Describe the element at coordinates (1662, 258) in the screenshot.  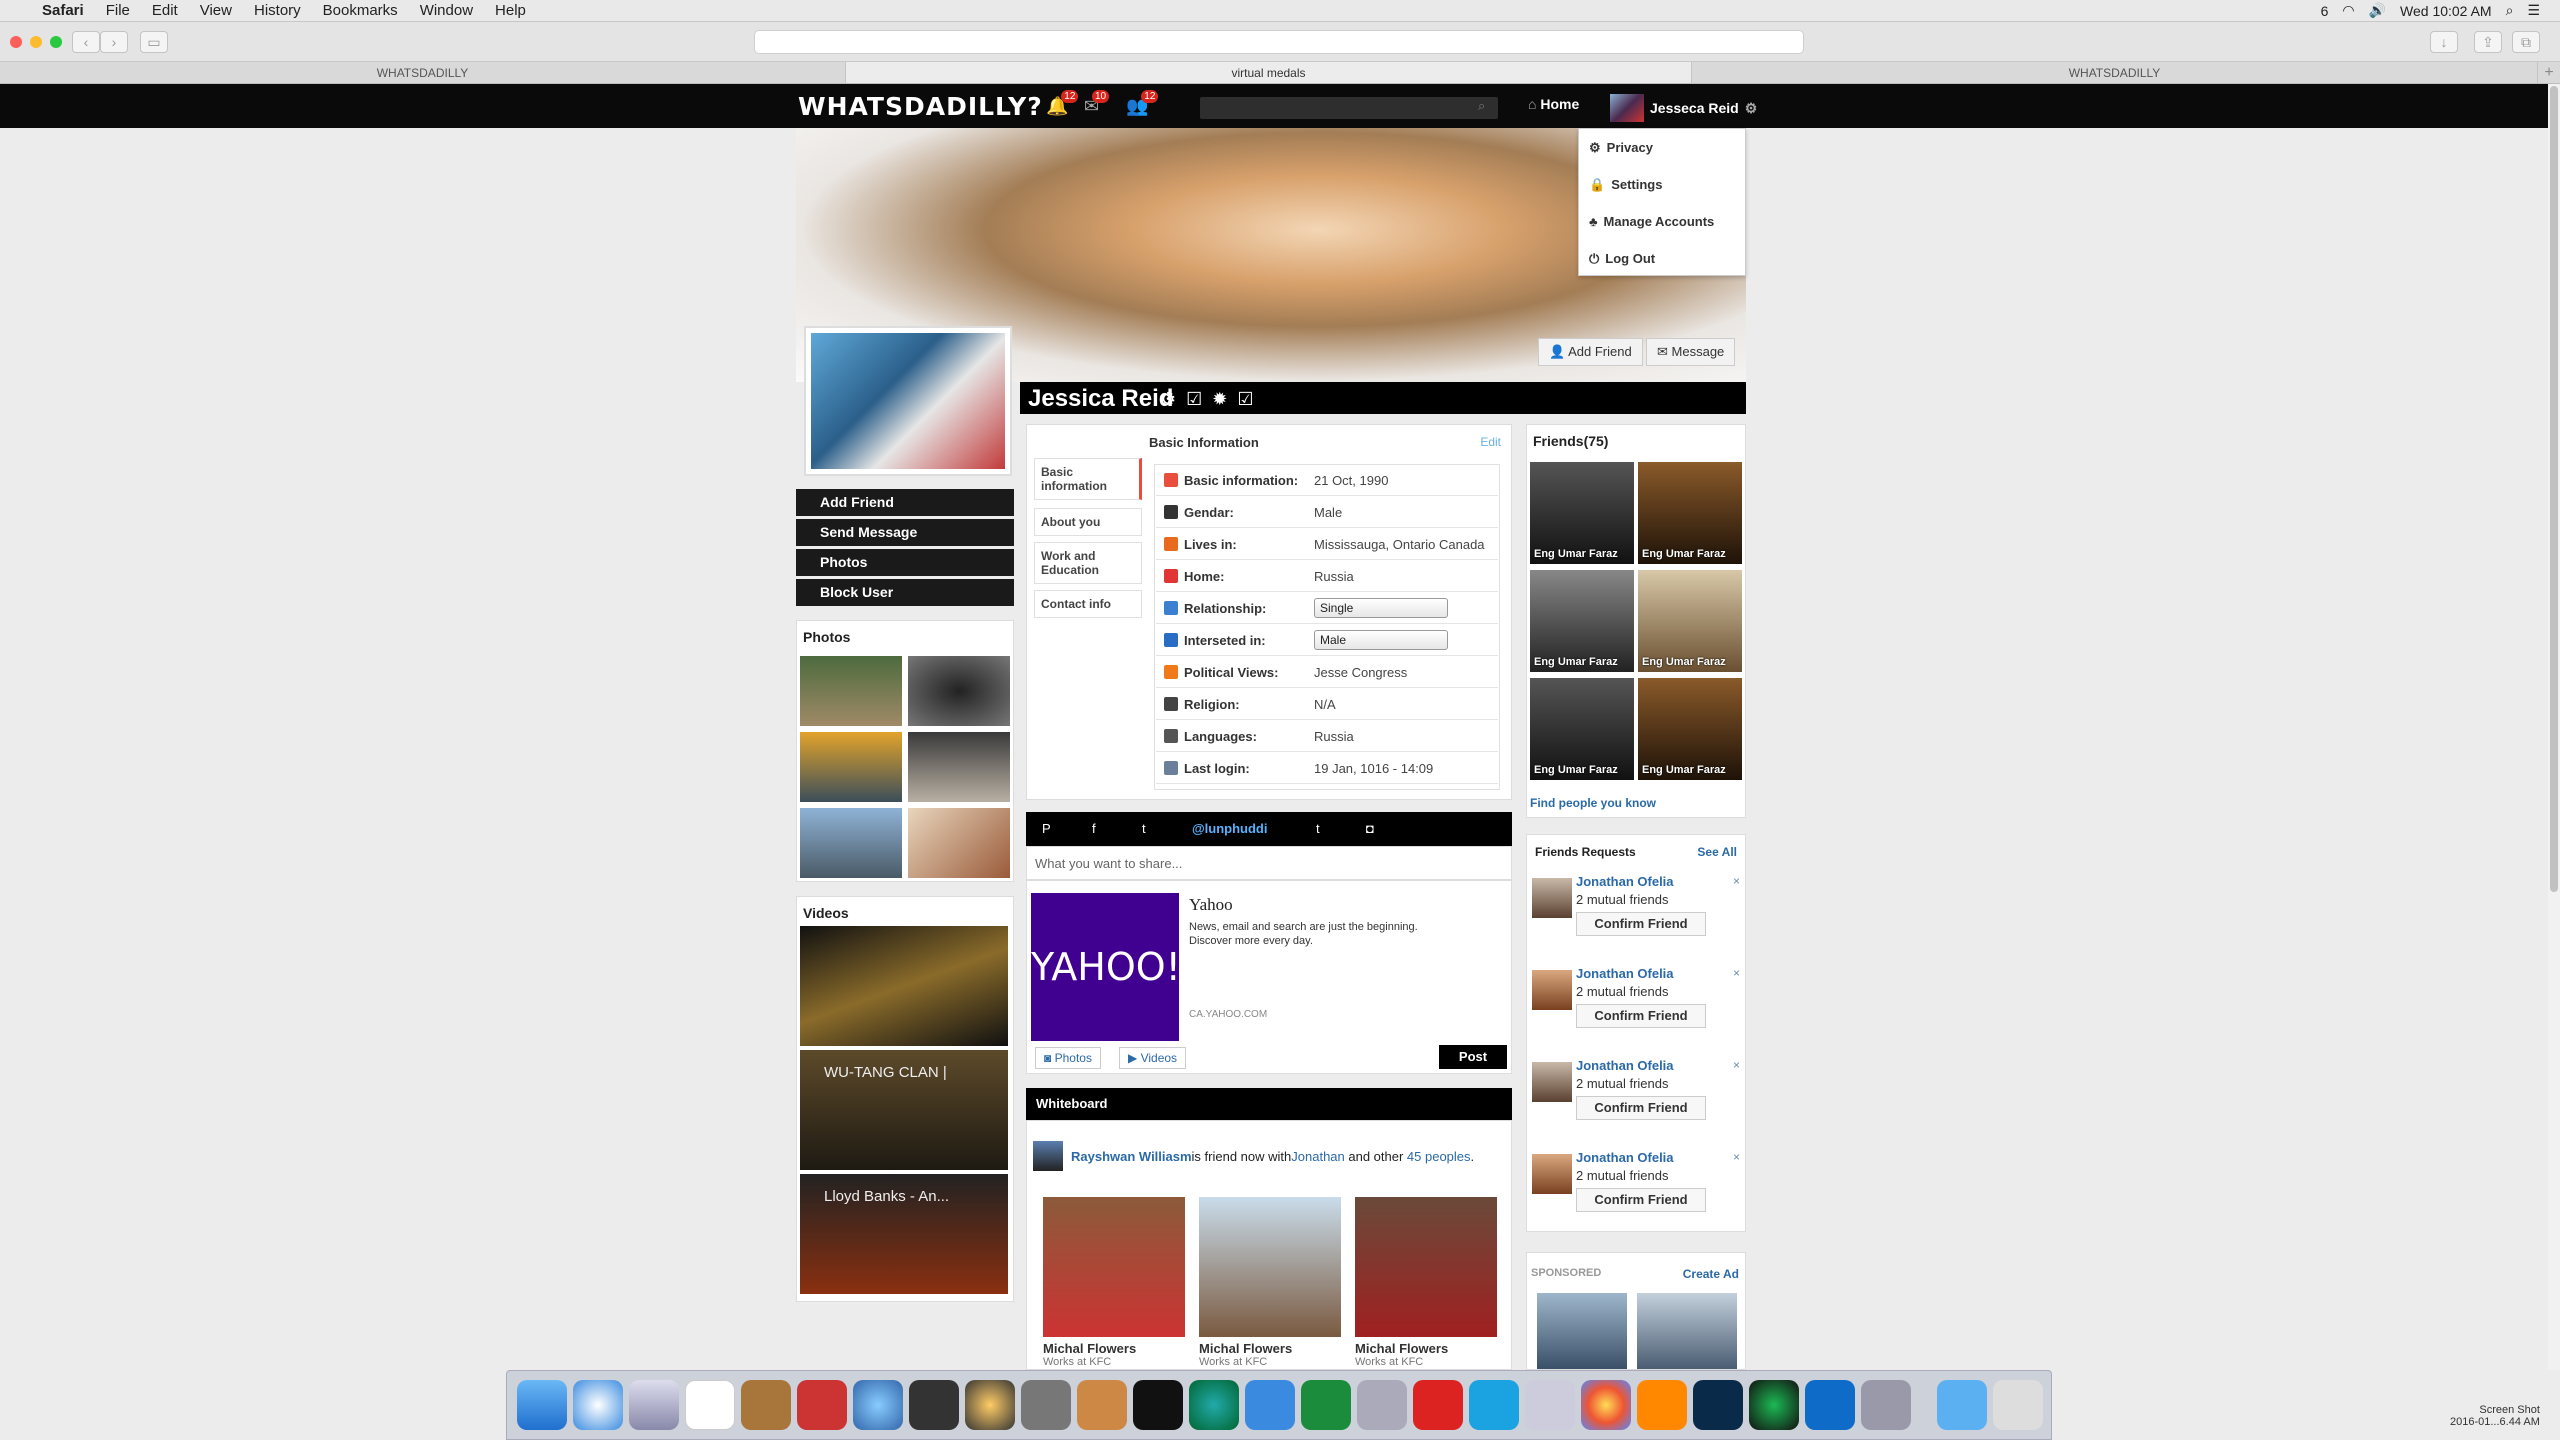
I see `dropdown-logout: ⏻ Log Out` at that location.